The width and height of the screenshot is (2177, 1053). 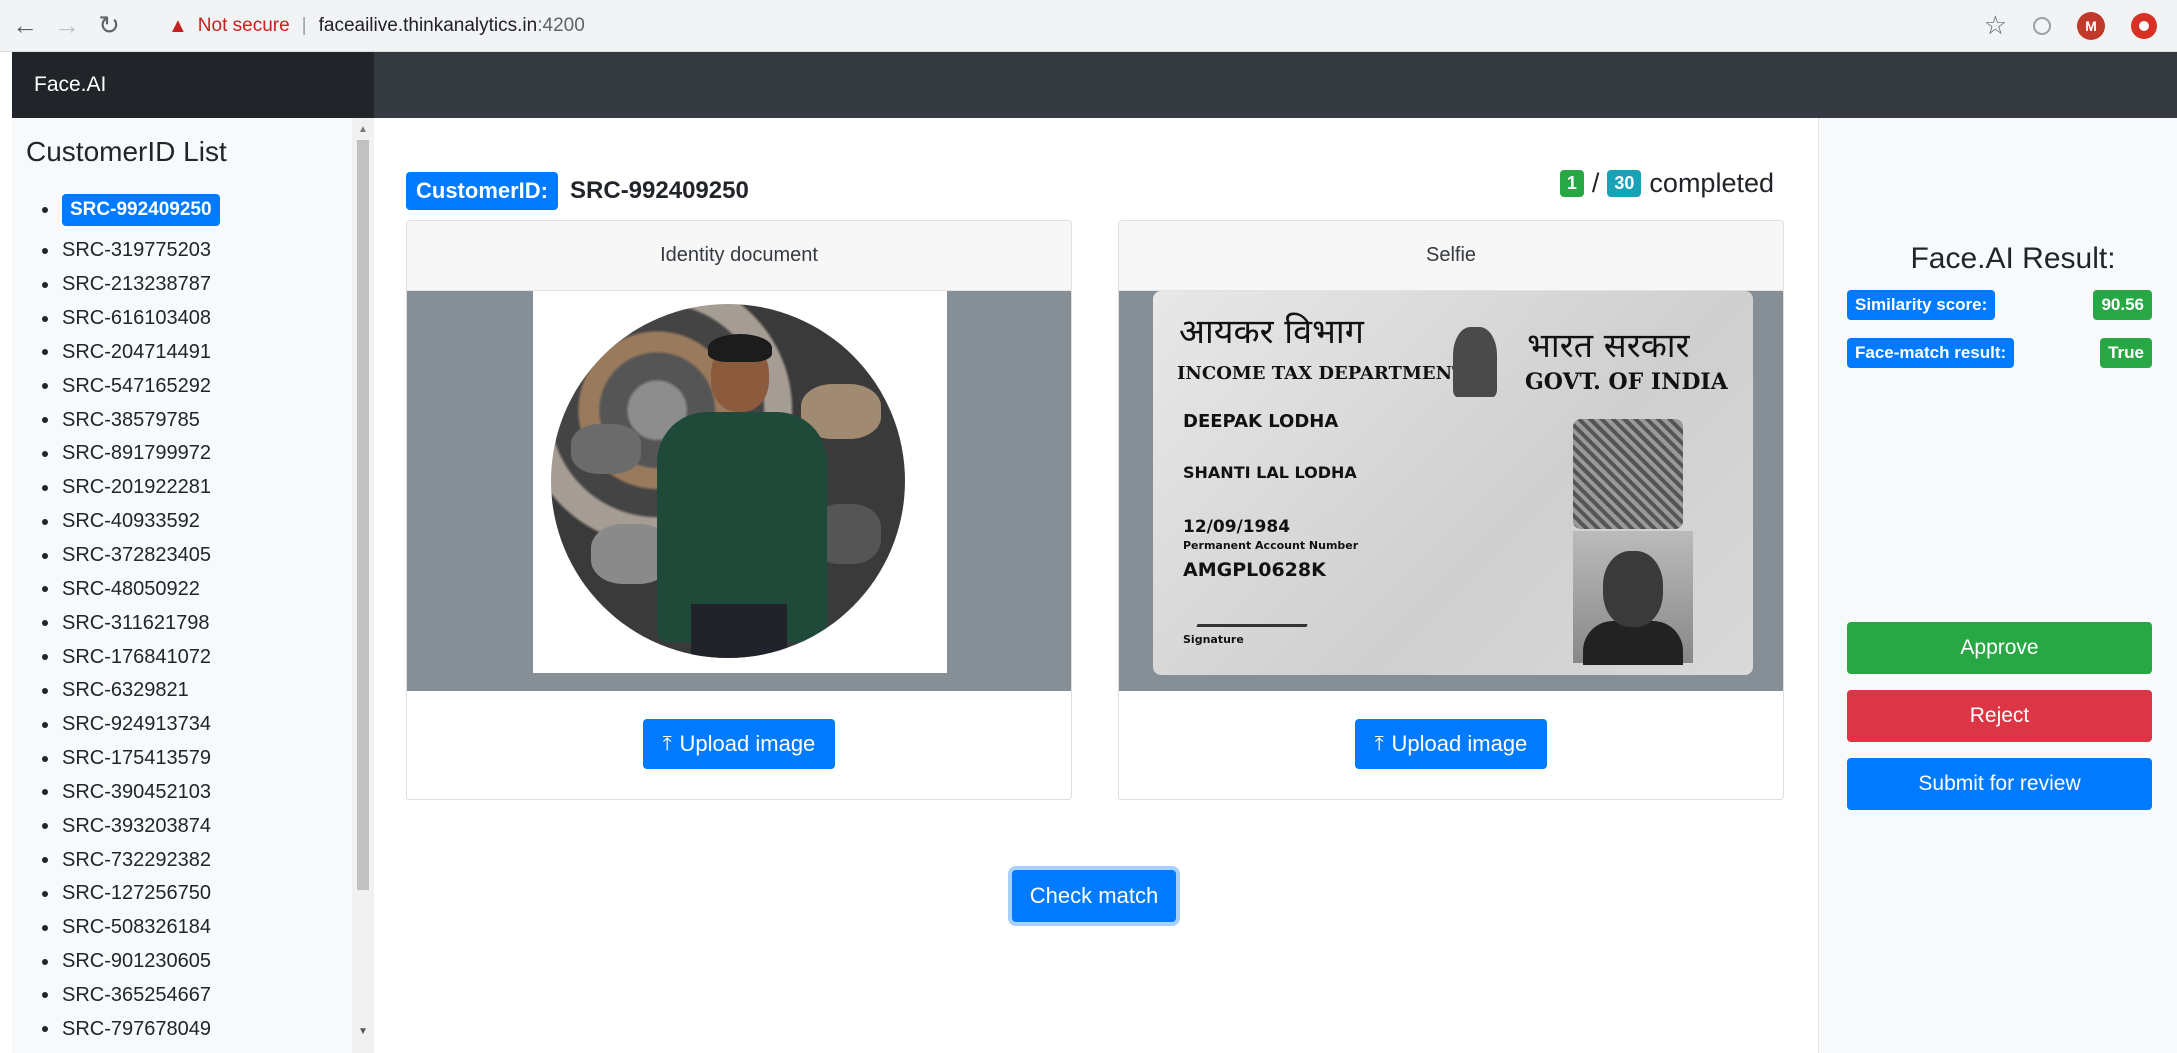 I want to click on customer-item-active: SRC-992409250, so click(x=131, y=210).